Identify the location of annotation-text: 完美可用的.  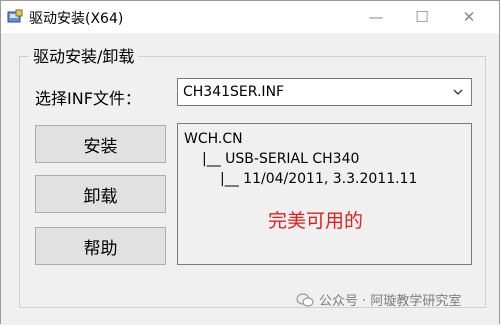
(316, 221).